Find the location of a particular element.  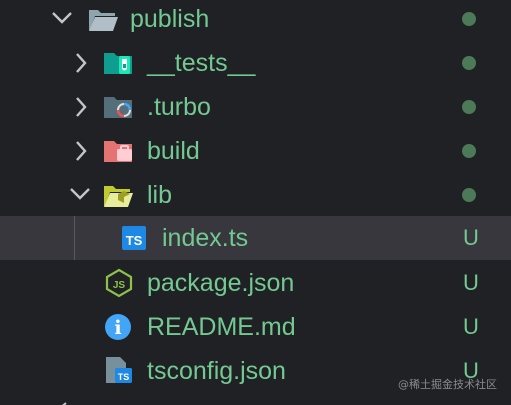

tree-item-publish: publish is located at coordinates (255, 20).